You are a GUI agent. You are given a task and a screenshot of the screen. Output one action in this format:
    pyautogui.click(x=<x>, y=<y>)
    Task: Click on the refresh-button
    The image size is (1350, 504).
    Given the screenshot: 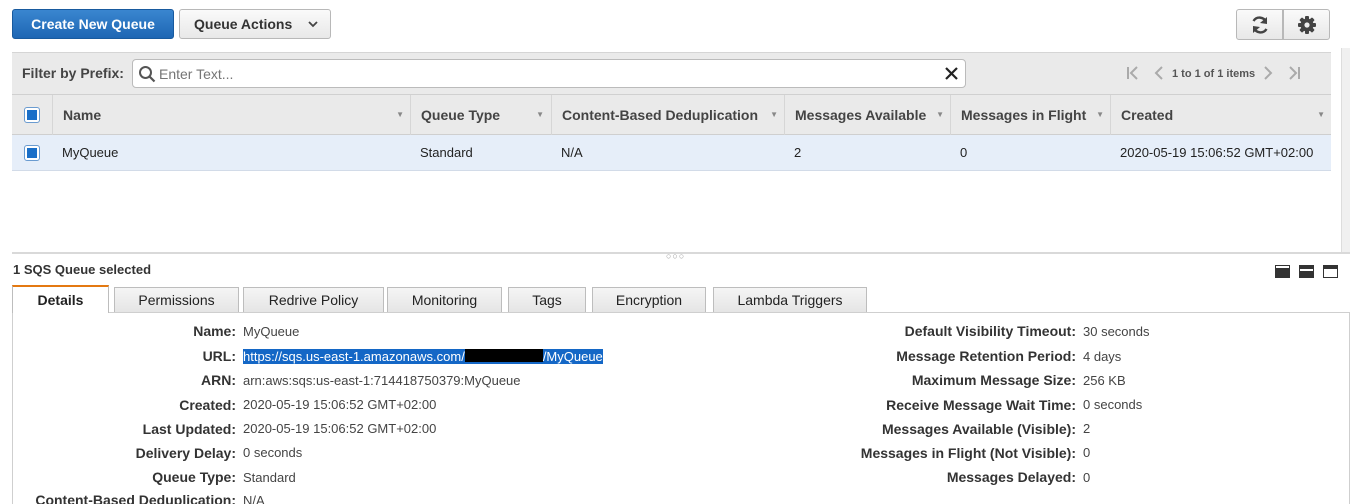 What is the action you would take?
    pyautogui.click(x=1259, y=24)
    